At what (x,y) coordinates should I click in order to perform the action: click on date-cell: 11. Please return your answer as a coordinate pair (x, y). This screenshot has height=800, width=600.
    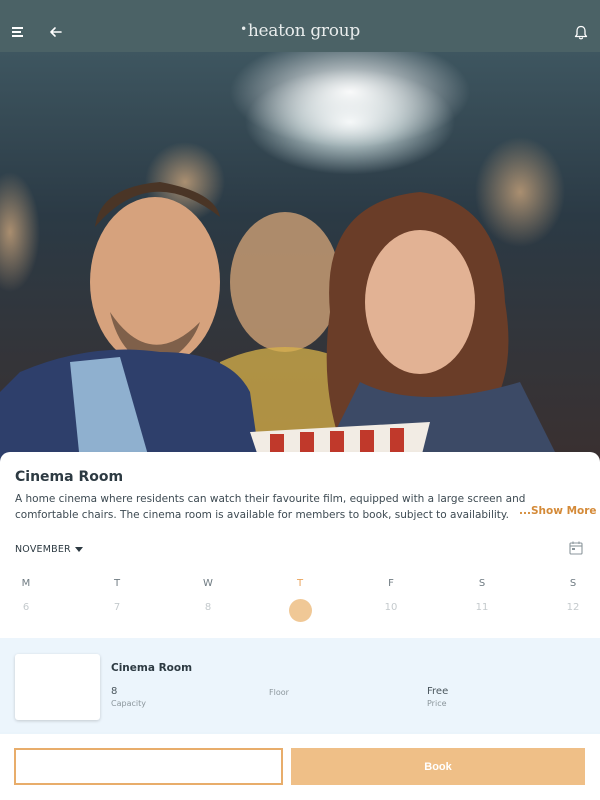
    Looking at the image, I should click on (482, 607).